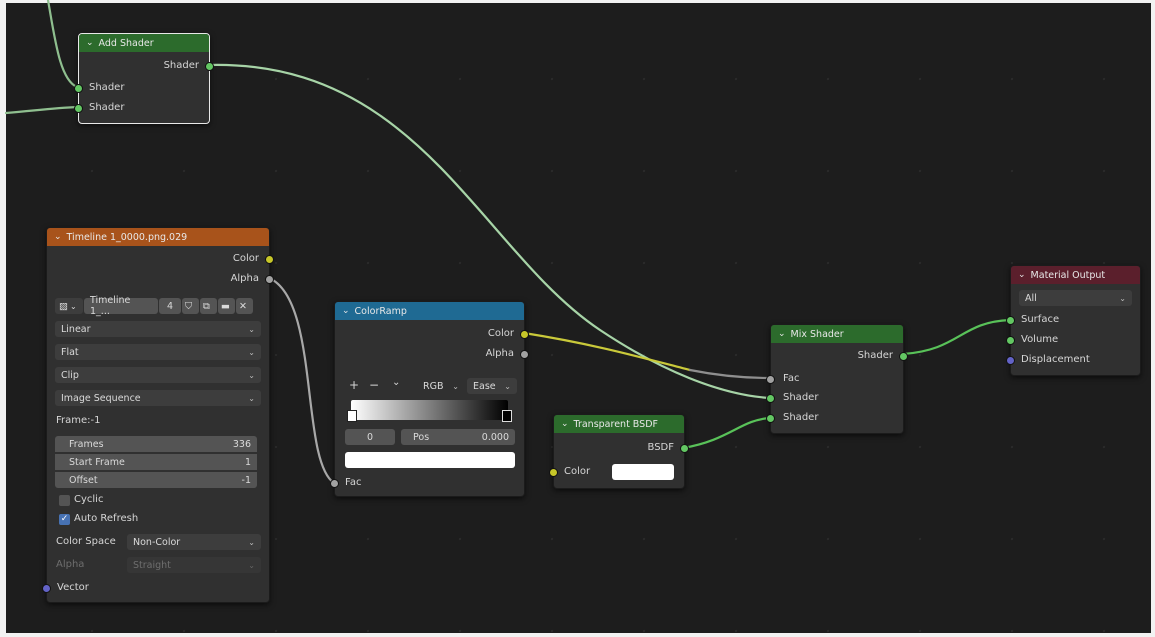 This screenshot has height=637, width=1155. Describe the element at coordinates (194, 565) in the screenshot. I see `alpha-mode-dropdown: Straight ⌄` at that location.